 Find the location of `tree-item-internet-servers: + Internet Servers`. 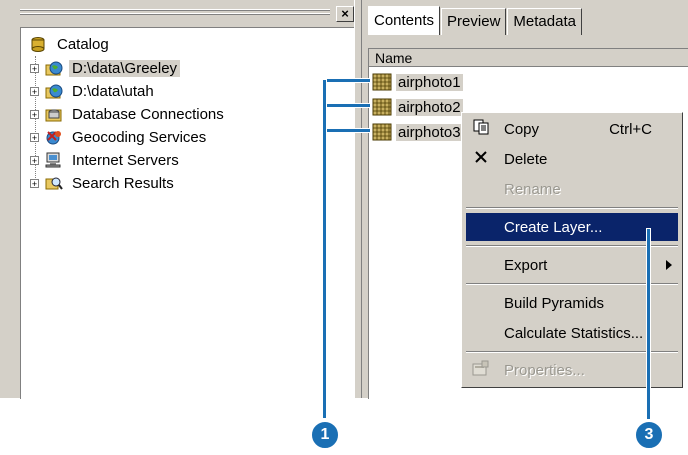

tree-item-internet-servers: + Internet Servers is located at coordinates (106, 160).